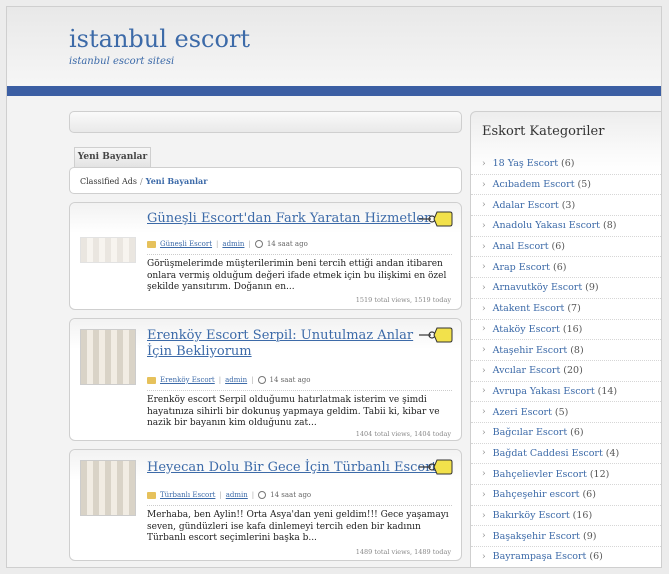 This screenshot has width=669, height=574. I want to click on category-link: Başakşehir Escort, so click(536, 536).